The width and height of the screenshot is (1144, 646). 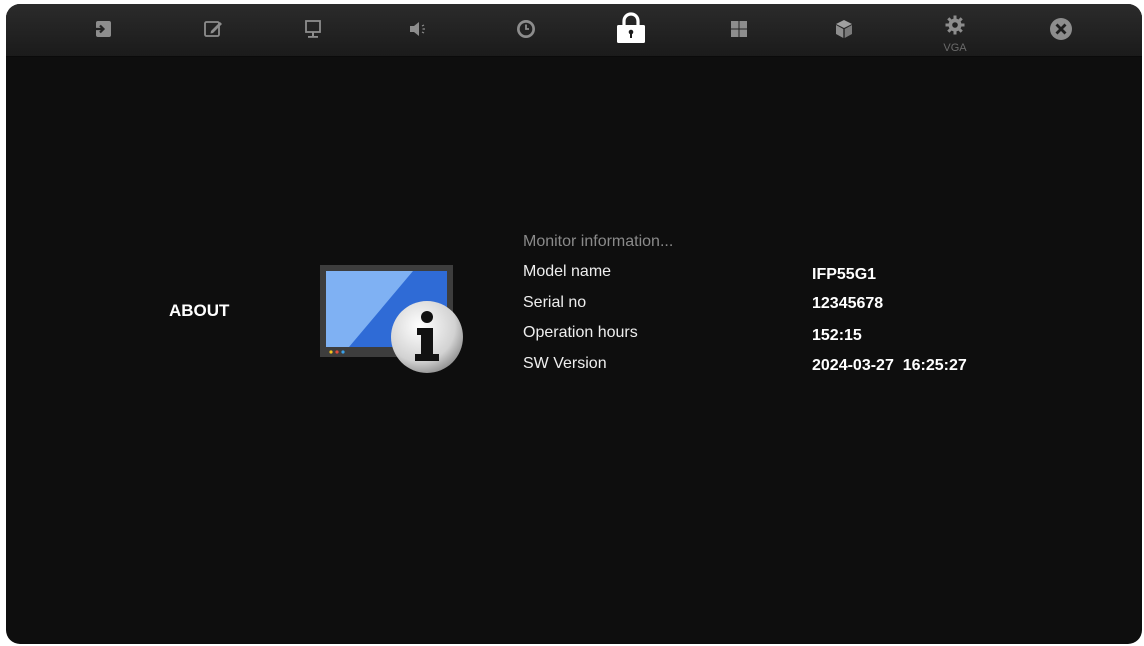 I want to click on speaker-icon, so click(x=417, y=29).